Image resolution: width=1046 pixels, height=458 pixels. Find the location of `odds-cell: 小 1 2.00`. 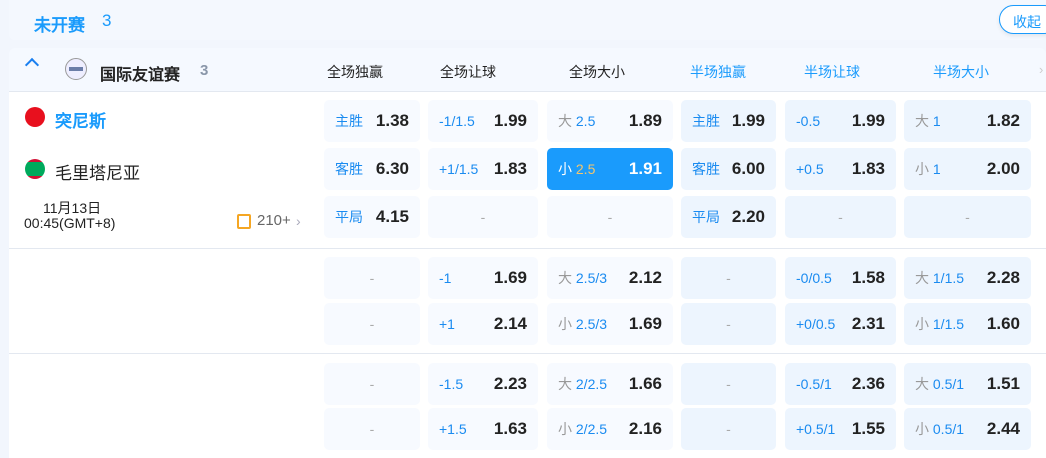

odds-cell: 小 1 2.00 is located at coordinates (967, 169).